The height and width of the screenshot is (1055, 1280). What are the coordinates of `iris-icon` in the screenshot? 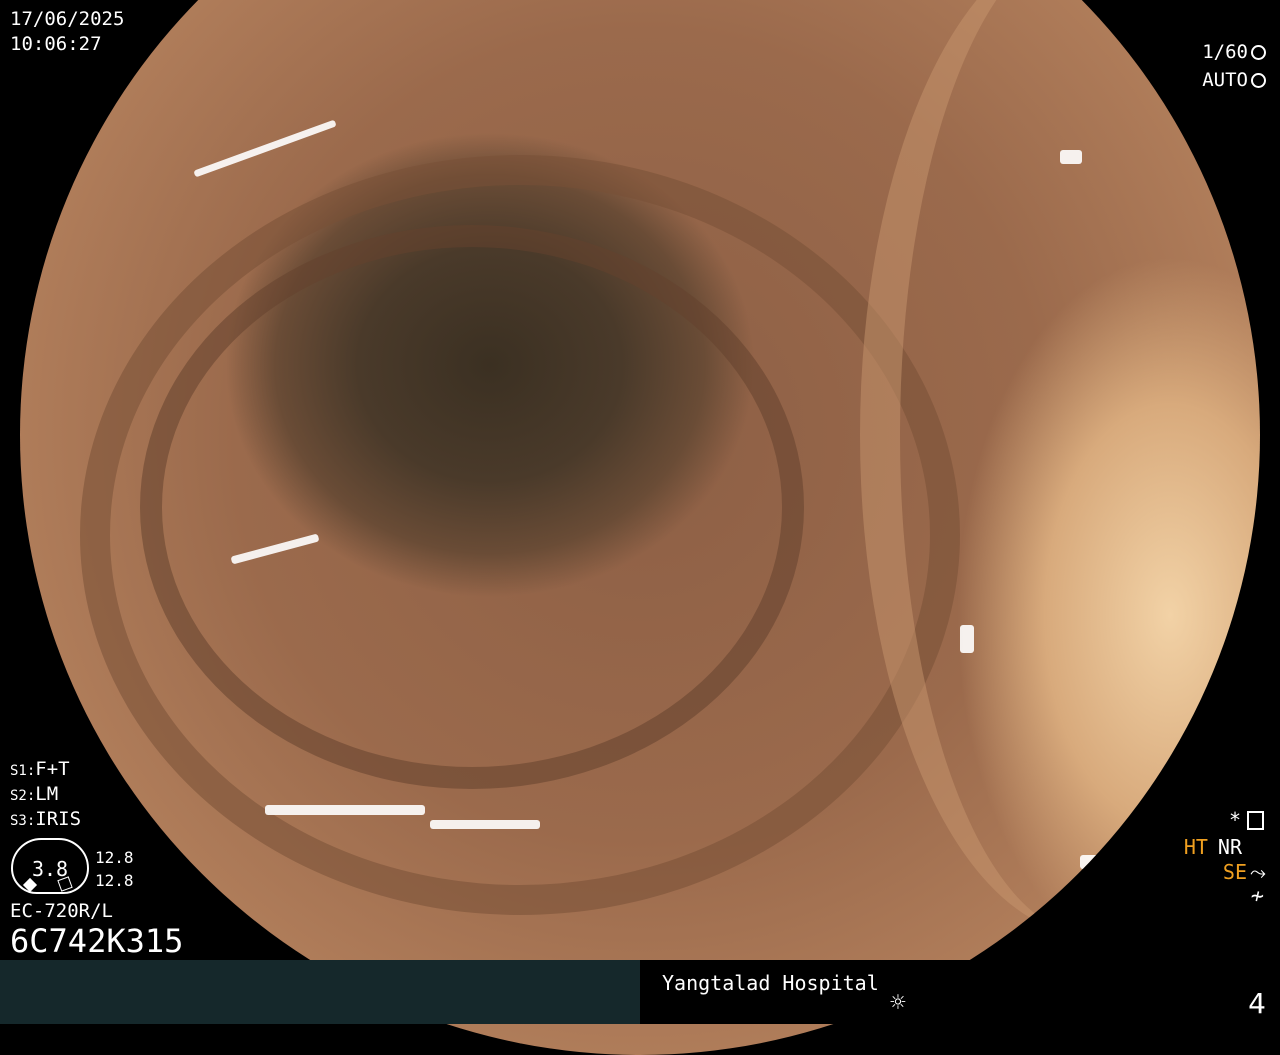 It's located at (1258, 80).